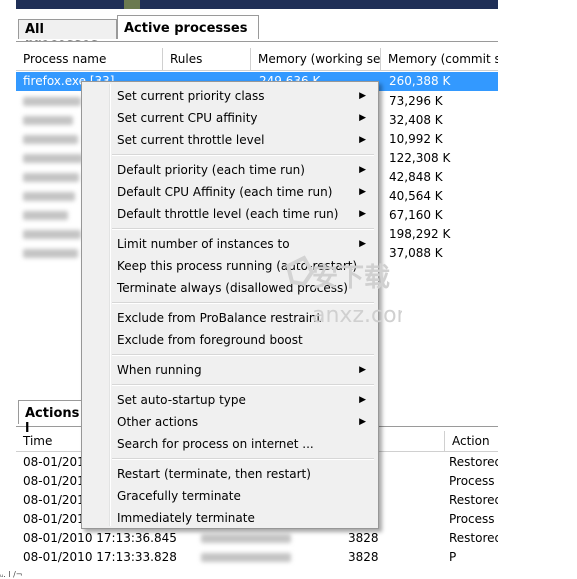  Describe the element at coordinates (420, 81) in the screenshot. I see `commit-size-cell: 260,388 K` at that location.